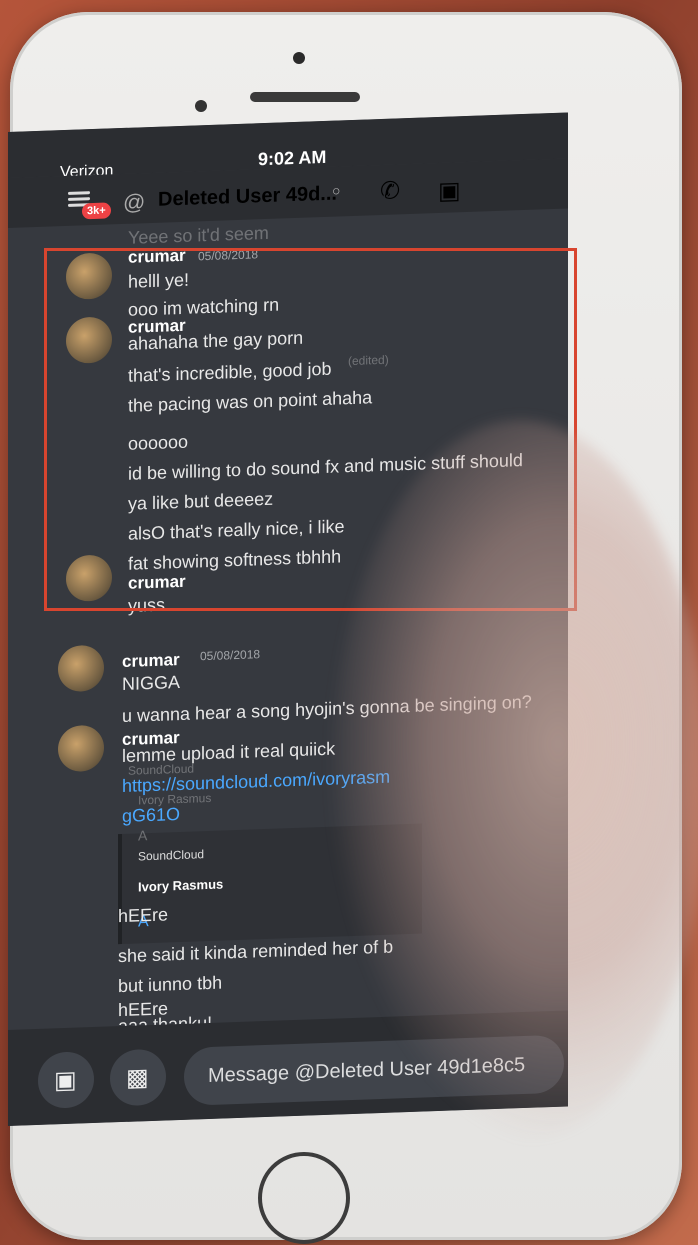  I want to click on gift-icon: ▩, so click(137, 1078).